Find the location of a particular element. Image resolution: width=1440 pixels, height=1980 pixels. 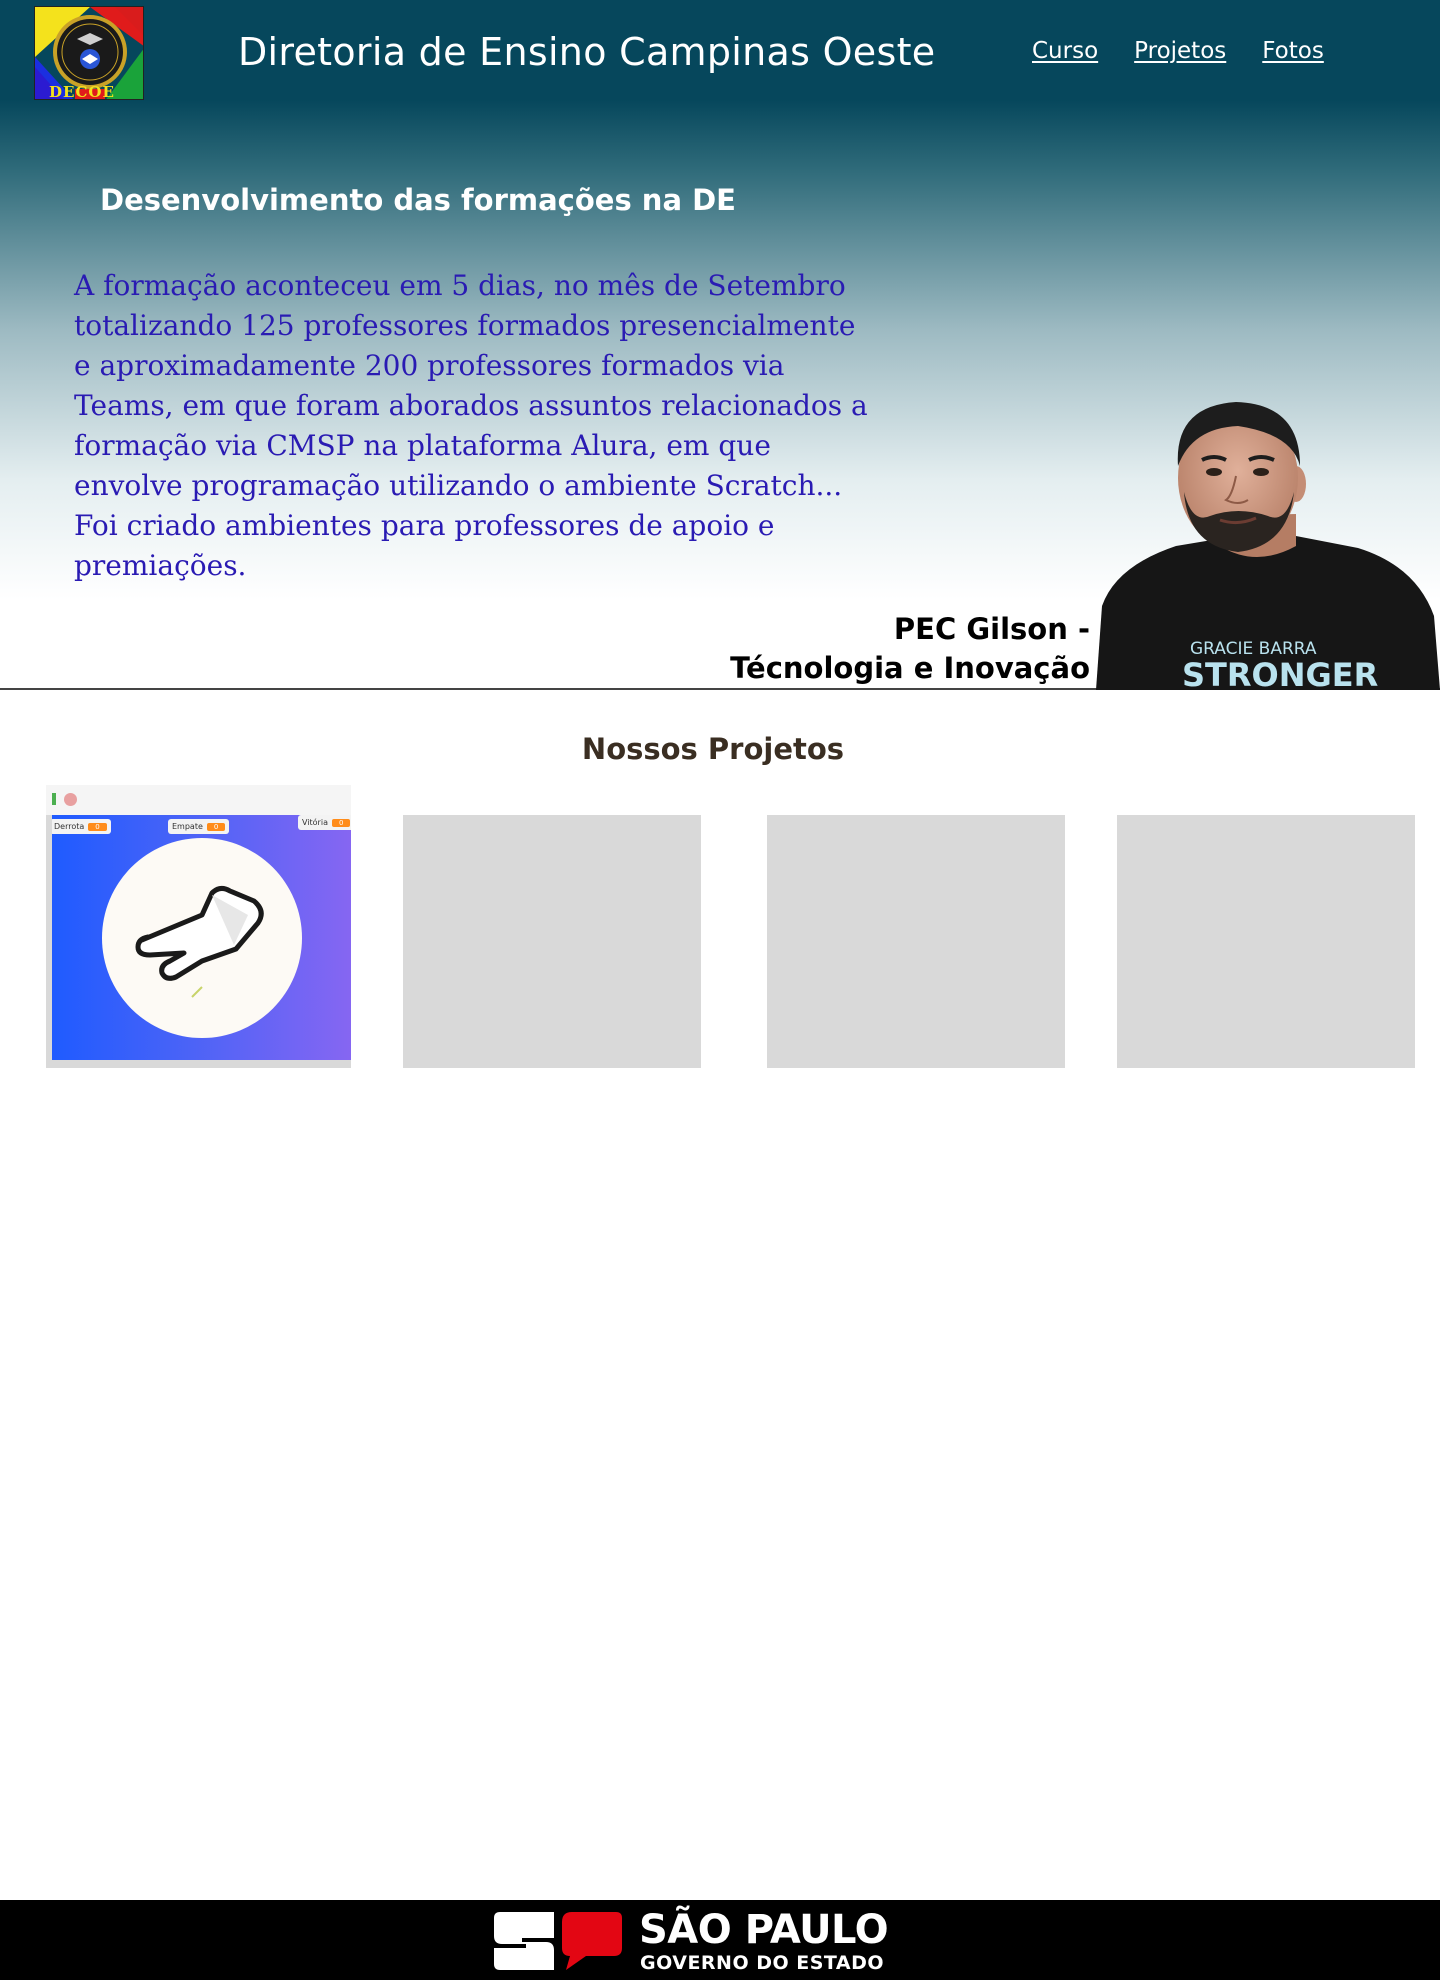

stop-icon is located at coordinates (70, 799).